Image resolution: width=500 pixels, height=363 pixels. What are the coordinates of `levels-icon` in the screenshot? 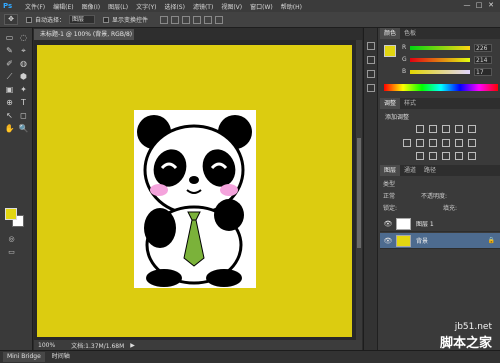 It's located at (433, 129).